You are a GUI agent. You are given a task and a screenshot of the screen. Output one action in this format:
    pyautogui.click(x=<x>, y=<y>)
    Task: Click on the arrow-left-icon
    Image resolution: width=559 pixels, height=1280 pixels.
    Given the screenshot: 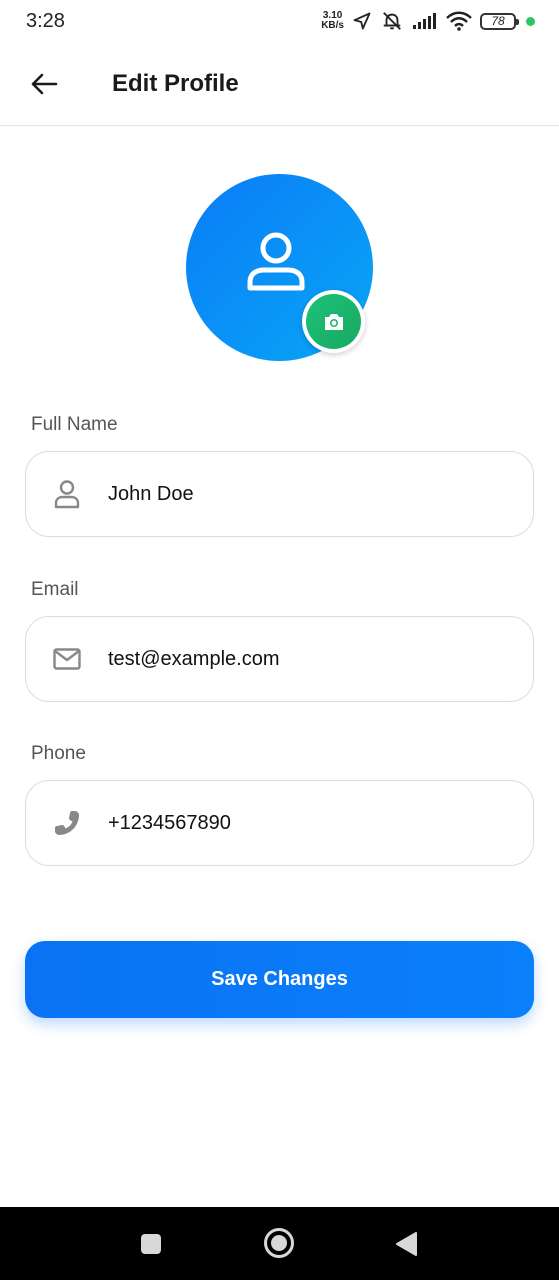 What is the action you would take?
    pyautogui.click(x=44, y=83)
    